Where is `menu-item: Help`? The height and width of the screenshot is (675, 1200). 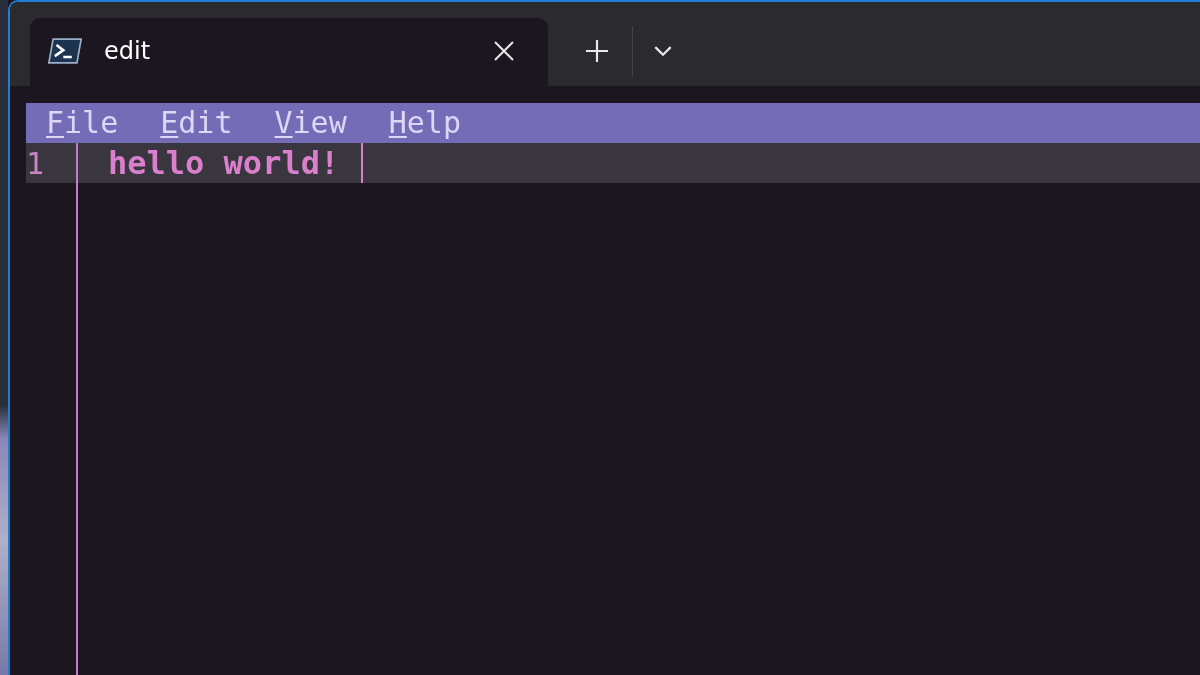 menu-item: Help is located at coordinates (424, 123).